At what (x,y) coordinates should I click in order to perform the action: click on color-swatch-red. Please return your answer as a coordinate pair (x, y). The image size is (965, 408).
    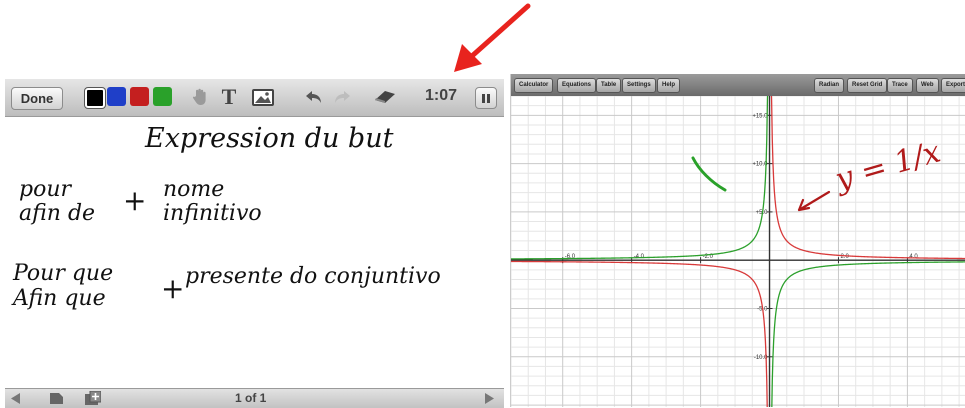
    Looking at the image, I should click on (139, 96).